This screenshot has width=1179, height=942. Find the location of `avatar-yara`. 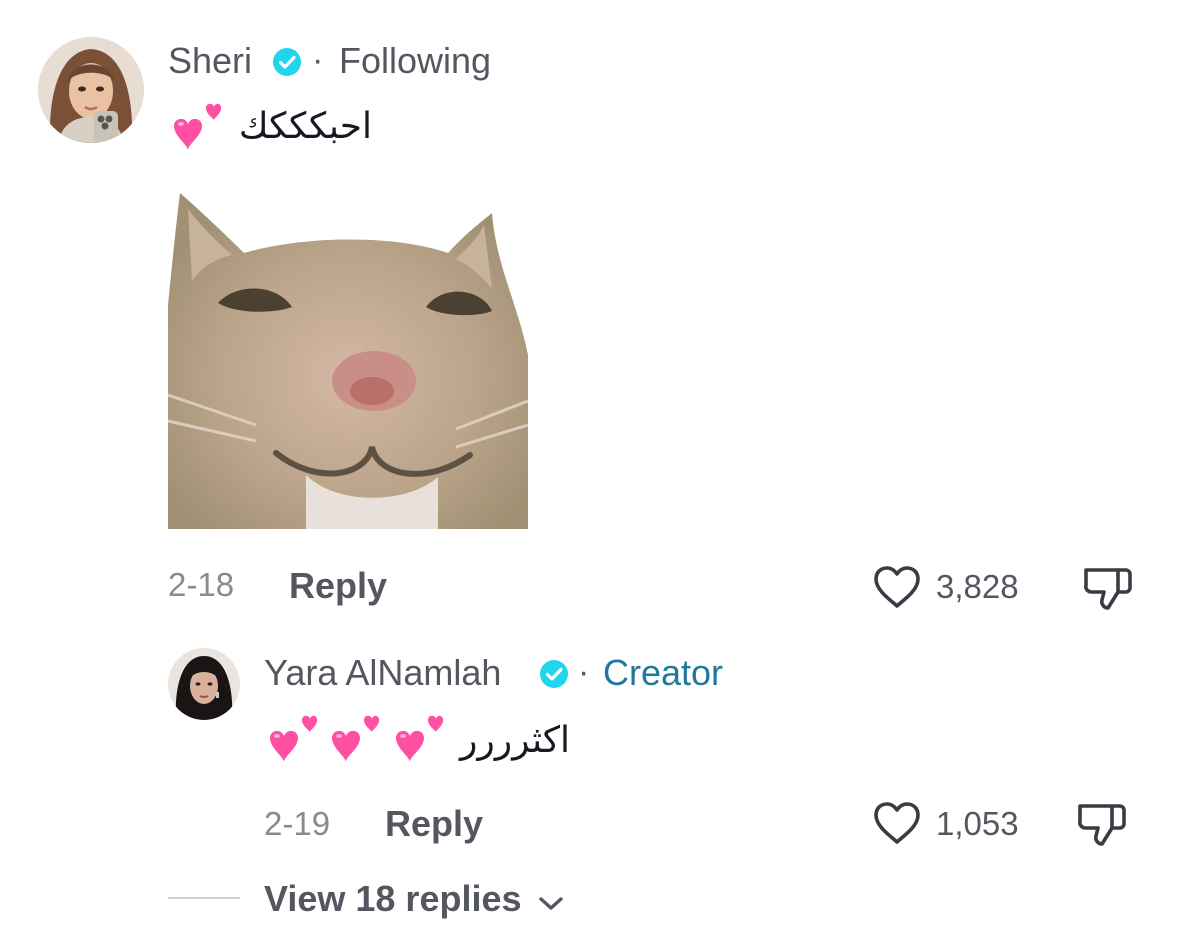

avatar-yara is located at coordinates (204, 684).